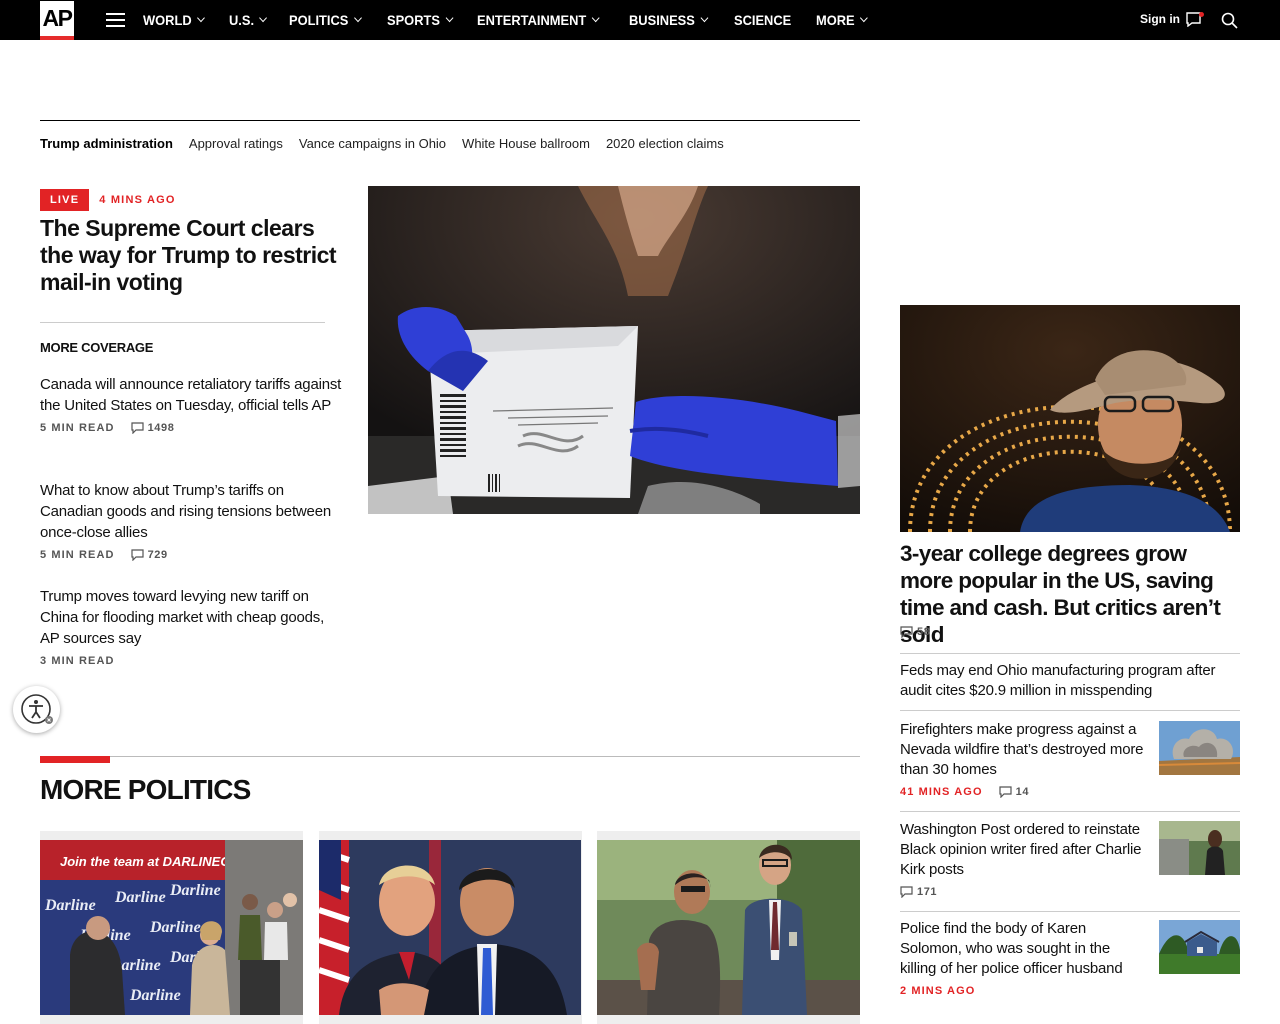 The image size is (1280, 1024). Describe the element at coordinates (915, 632) in the screenshot. I see `comment-count: 58` at that location.